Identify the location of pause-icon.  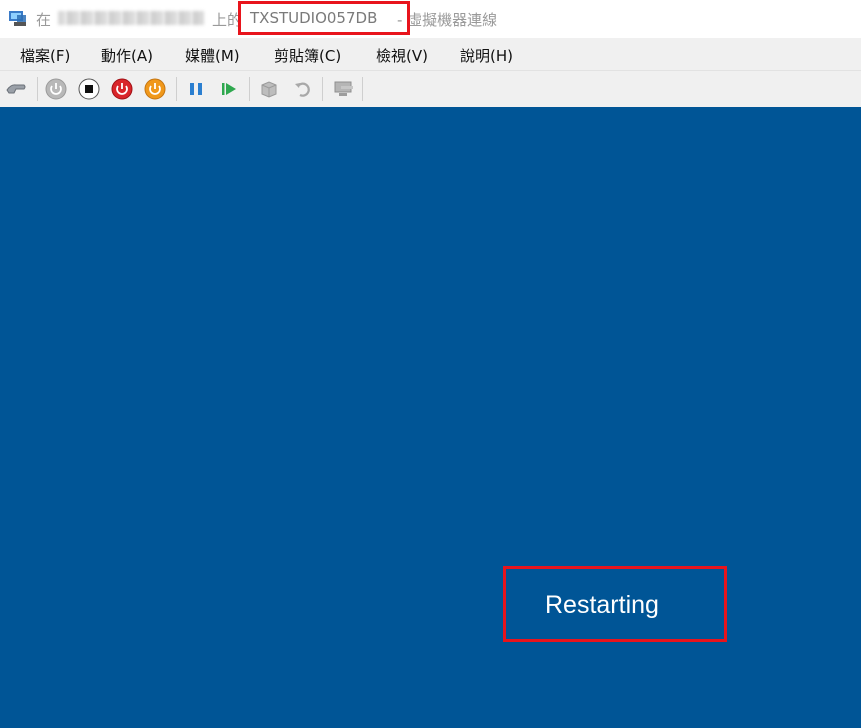
(196, 89).